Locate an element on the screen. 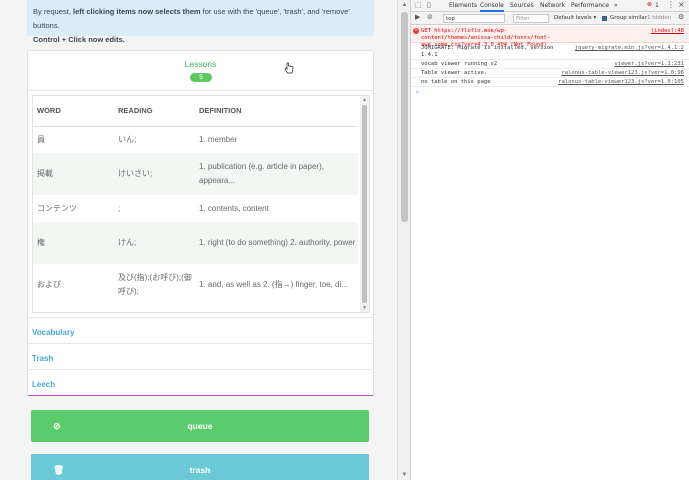 The height and width of the screenshot is (480, 689). trash-button-label: trash is located at coordinates (200, 470).